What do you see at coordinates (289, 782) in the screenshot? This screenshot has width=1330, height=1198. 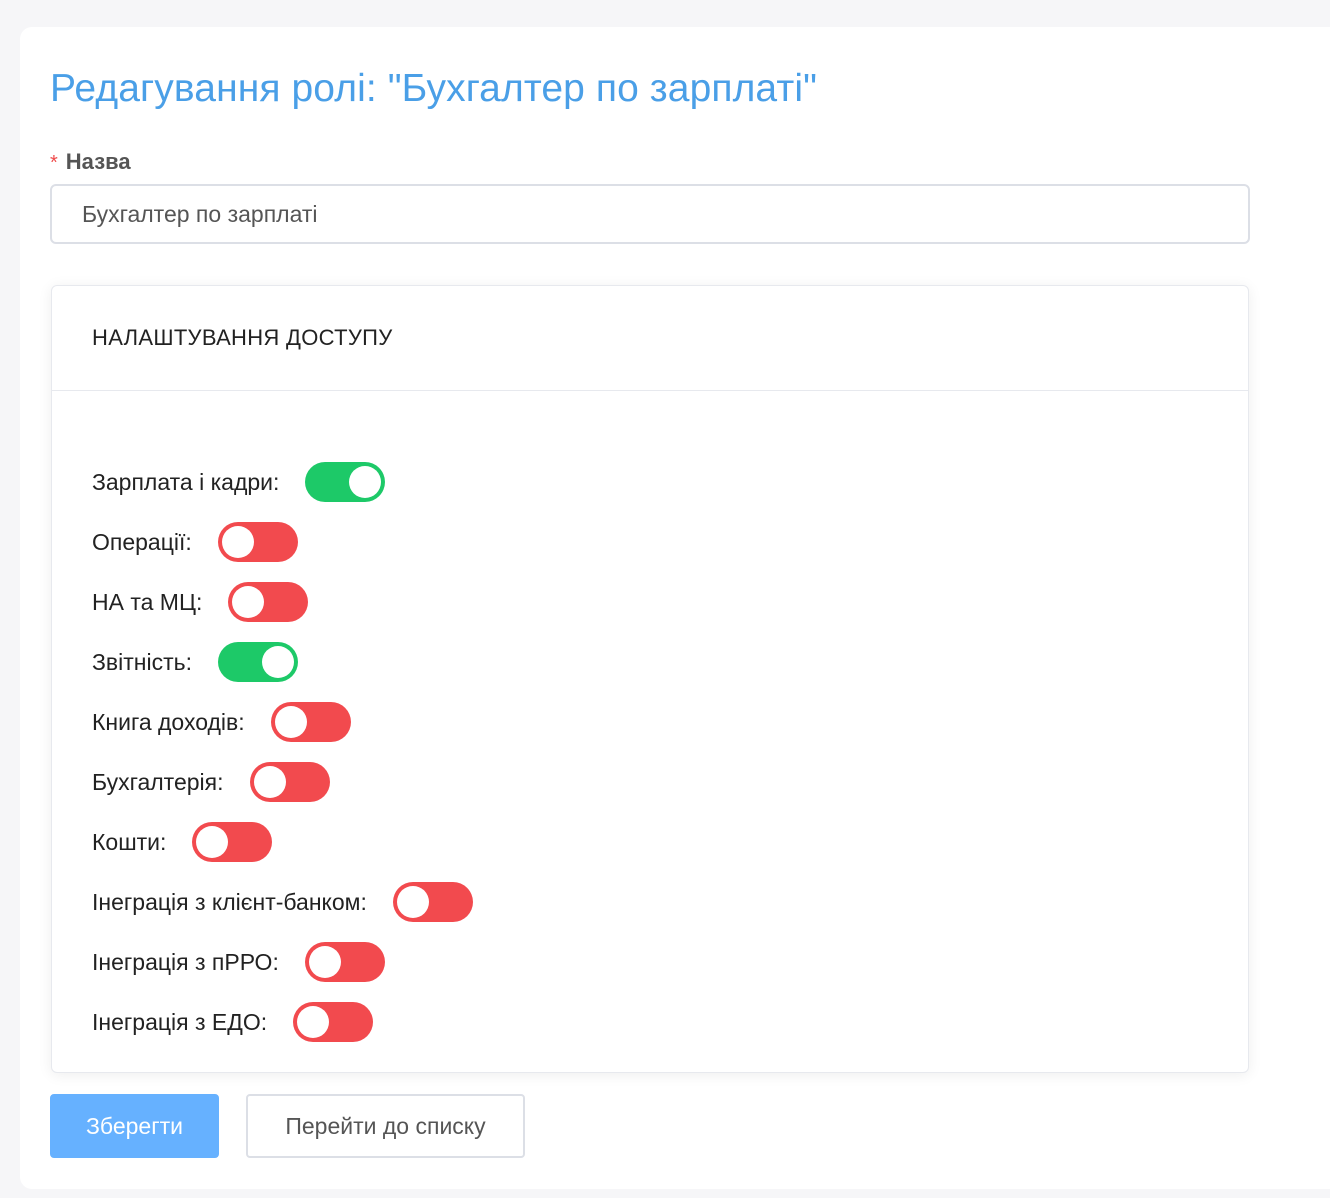 I see `permission-toggle-accounting` at bounding box center [289, 782].